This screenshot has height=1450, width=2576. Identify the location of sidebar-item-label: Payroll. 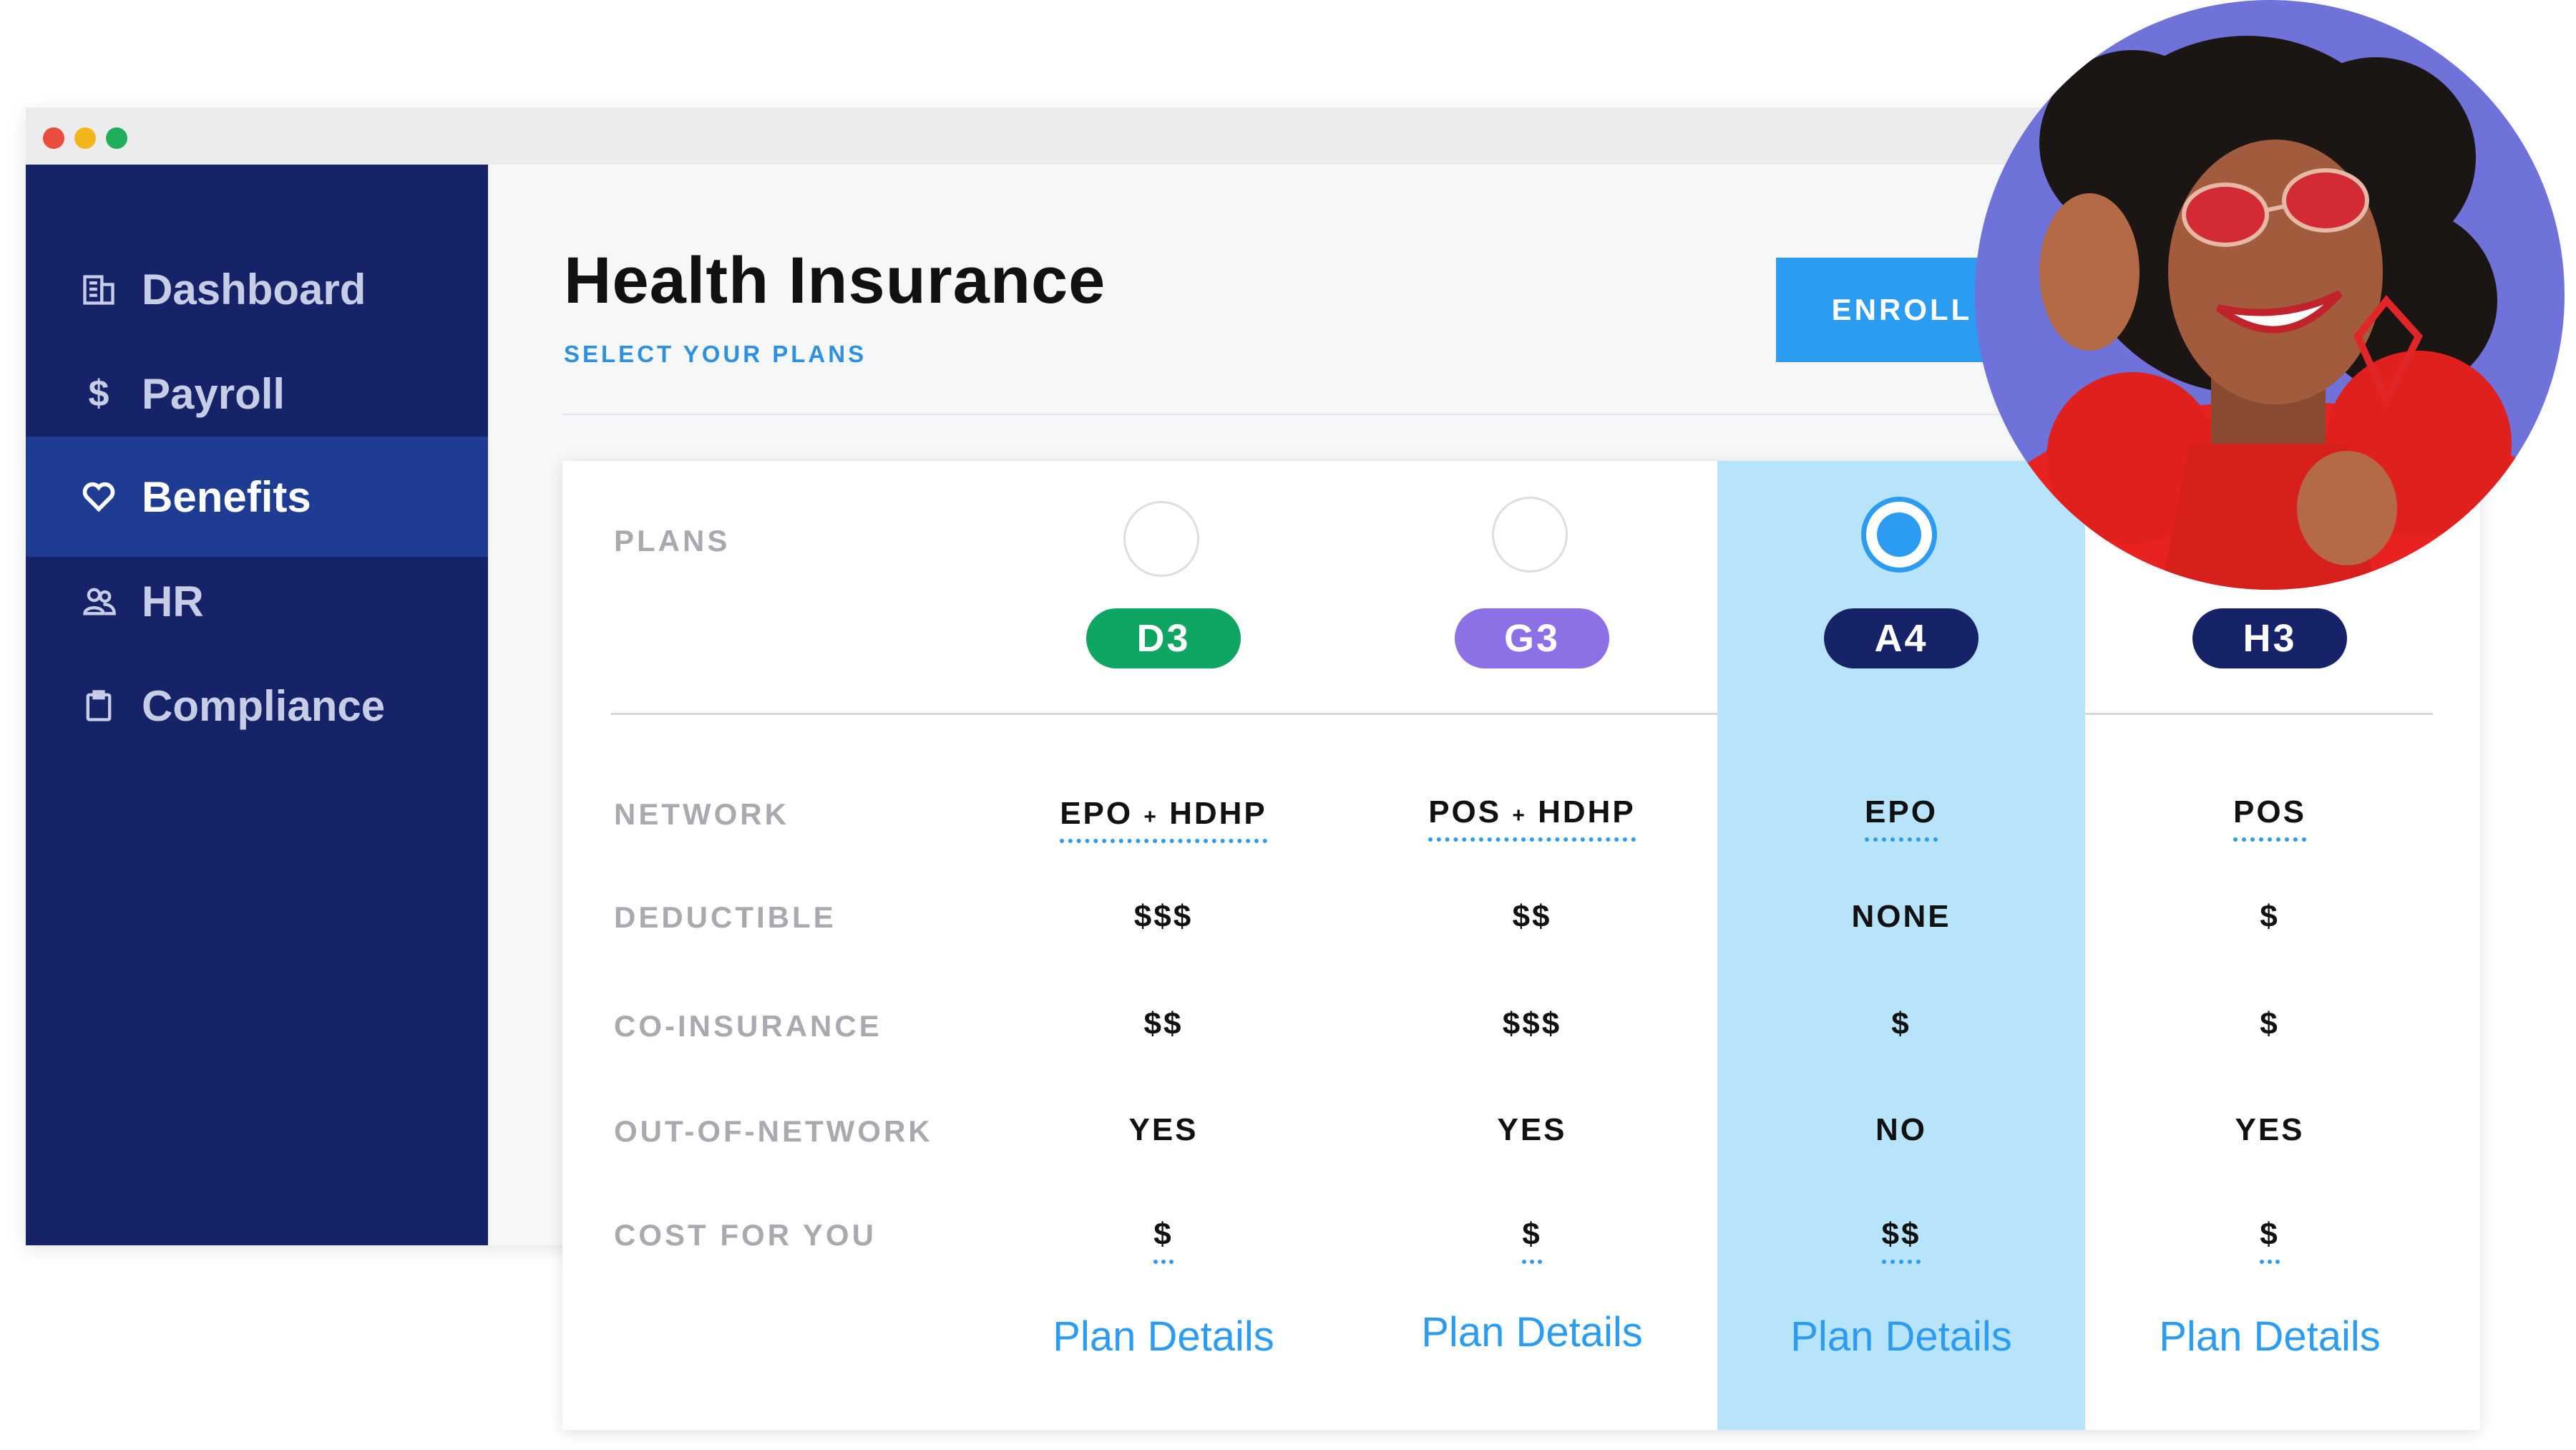
(214, 393).